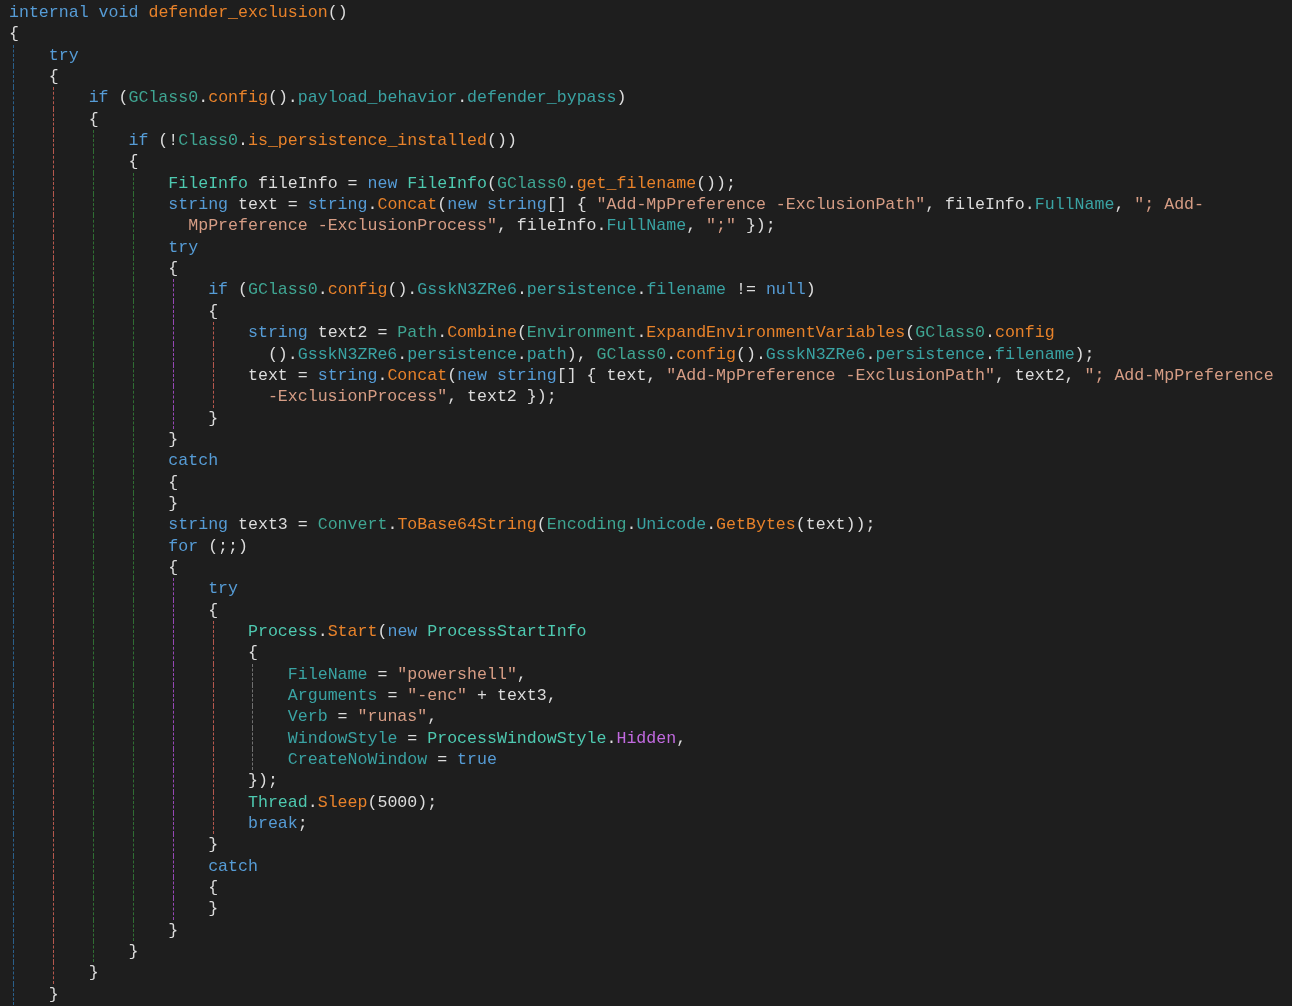  What do you see at coordinates (208, 546) in the screenshot?
I see `code-line: for (;;)` at bounding box center [208, 546].